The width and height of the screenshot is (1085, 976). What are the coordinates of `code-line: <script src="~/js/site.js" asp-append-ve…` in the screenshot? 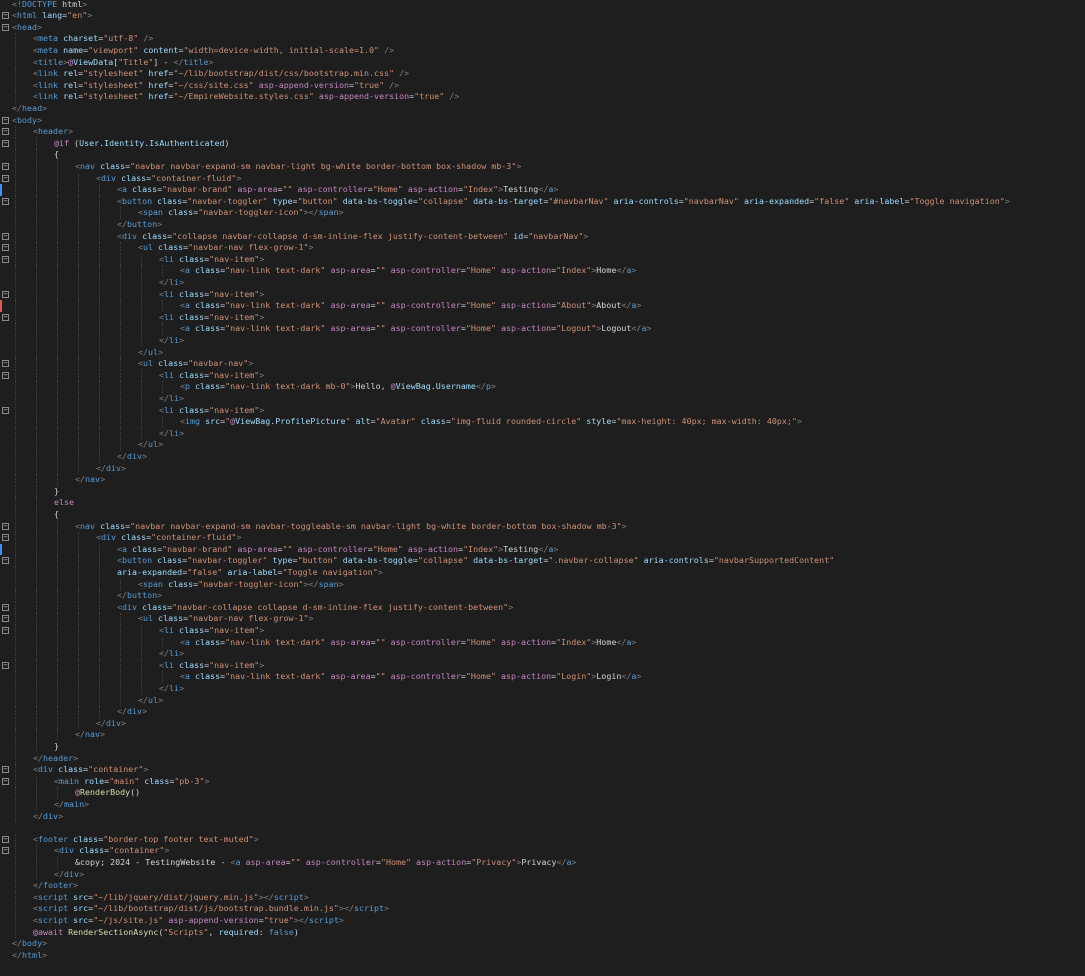 It's located at (542, 920).